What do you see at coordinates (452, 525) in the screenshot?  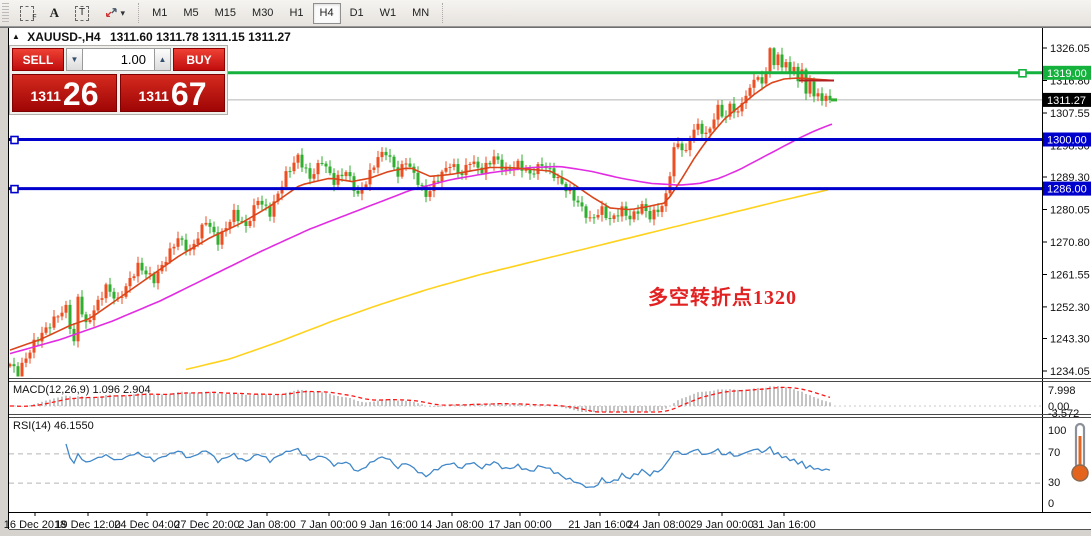 I see `time-axis-label: 14 Jan 08:00` at bounding box center [452, 525].